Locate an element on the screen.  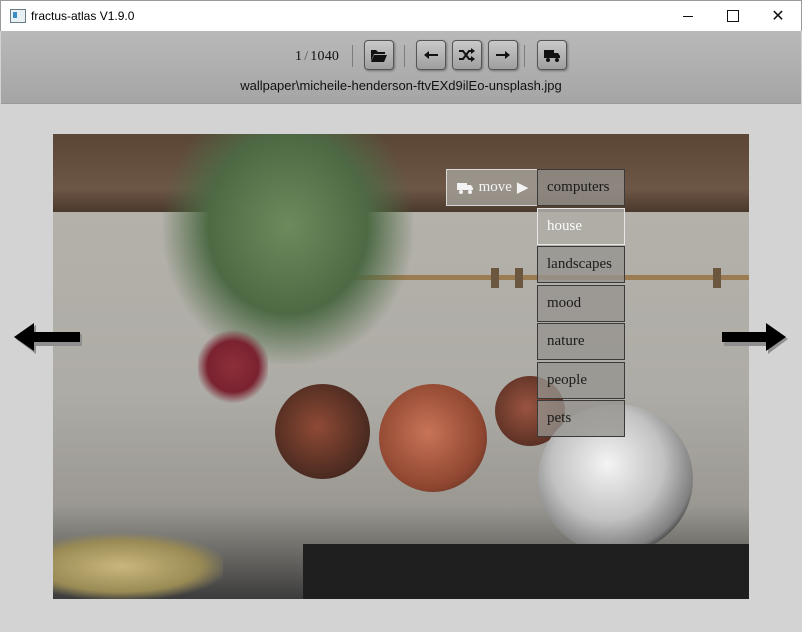
menu-item-people: people is located at coordinates (581, 380).